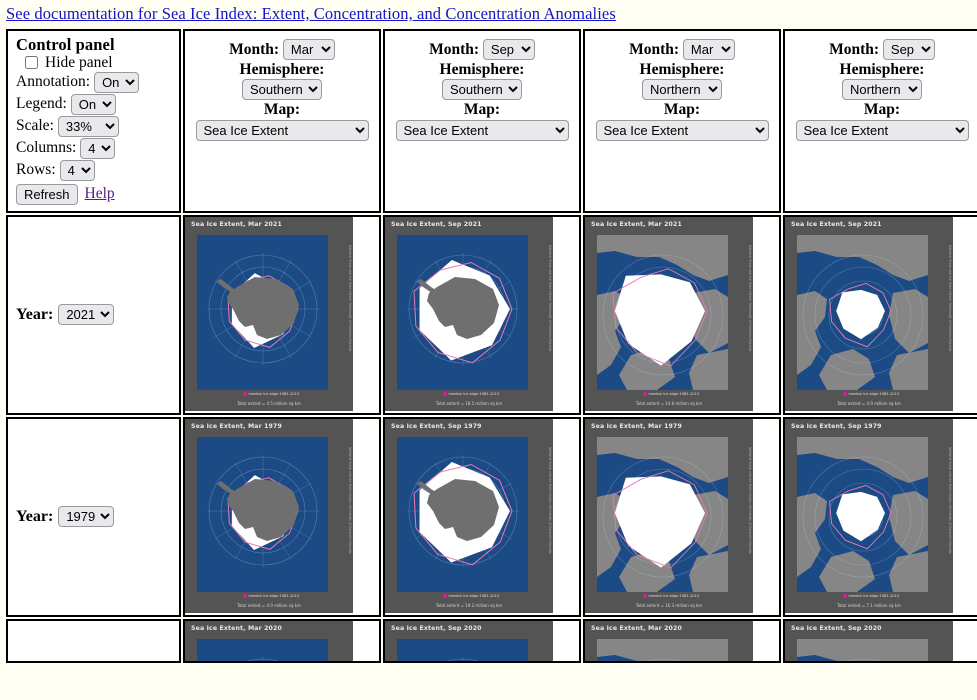  I want to click on map-cell: Sea Ice Extent, Sep 2020, so click(482, 640).